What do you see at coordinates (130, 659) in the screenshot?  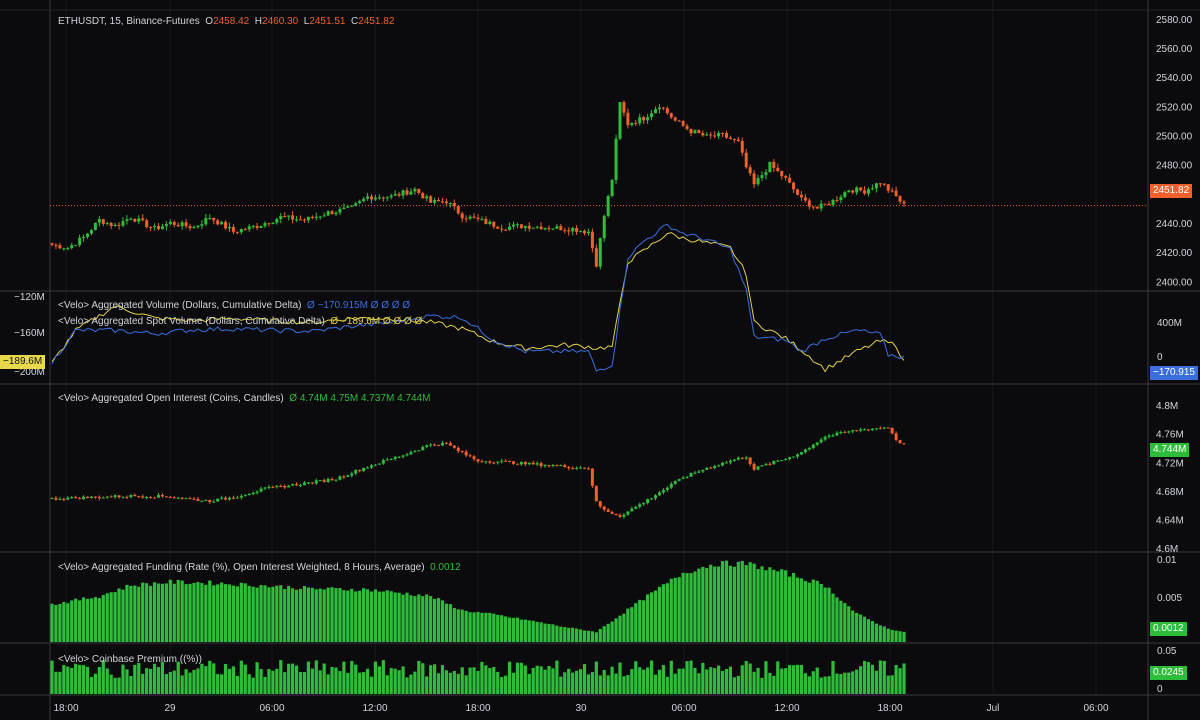 I see `premium-legend: <Velo> Coinbase Premium ((%))` at bounding box center [130, 659].